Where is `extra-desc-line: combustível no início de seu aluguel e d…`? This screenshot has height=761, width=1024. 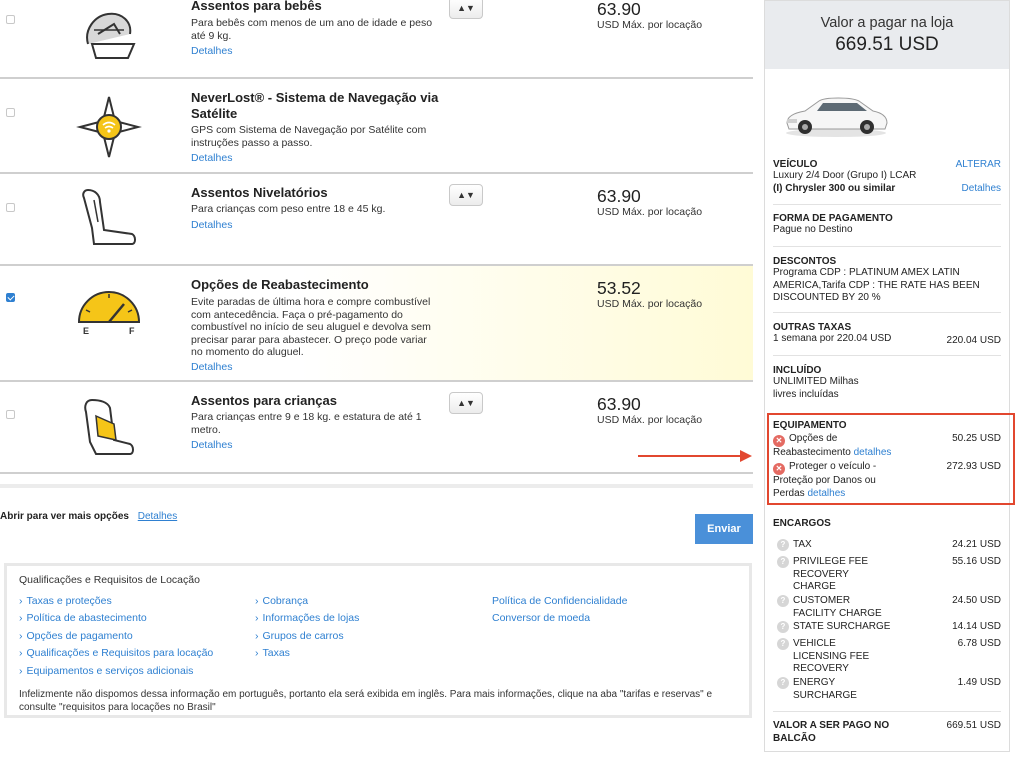 extra-desc-line: combustível no início de seu aluguel e d… is located at coordinates (311, 327).